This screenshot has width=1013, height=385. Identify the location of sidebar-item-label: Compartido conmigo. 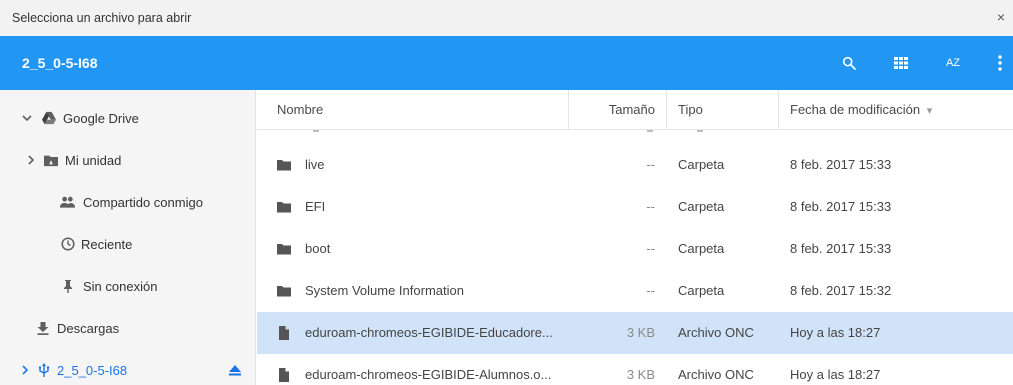
(143, 202).